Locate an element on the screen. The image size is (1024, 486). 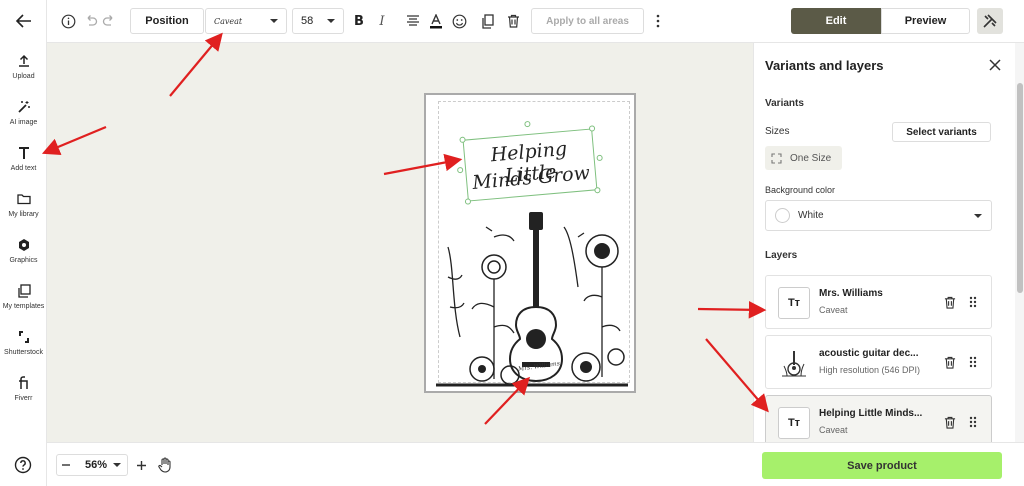
layer-subtitle: High resolution (546 DPI) is located at coordinates (870, 370).